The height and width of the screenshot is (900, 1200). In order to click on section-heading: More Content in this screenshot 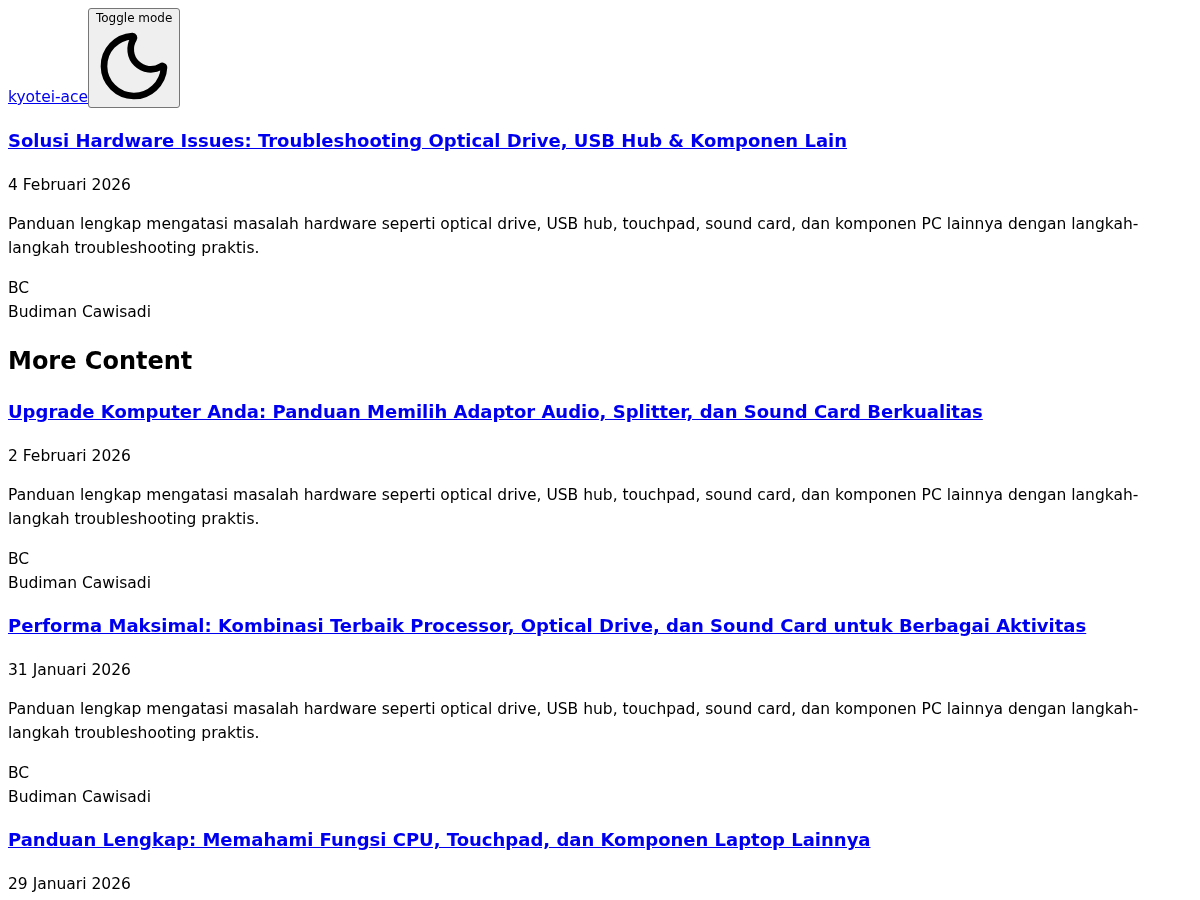, I will do `click(100, 361)`.